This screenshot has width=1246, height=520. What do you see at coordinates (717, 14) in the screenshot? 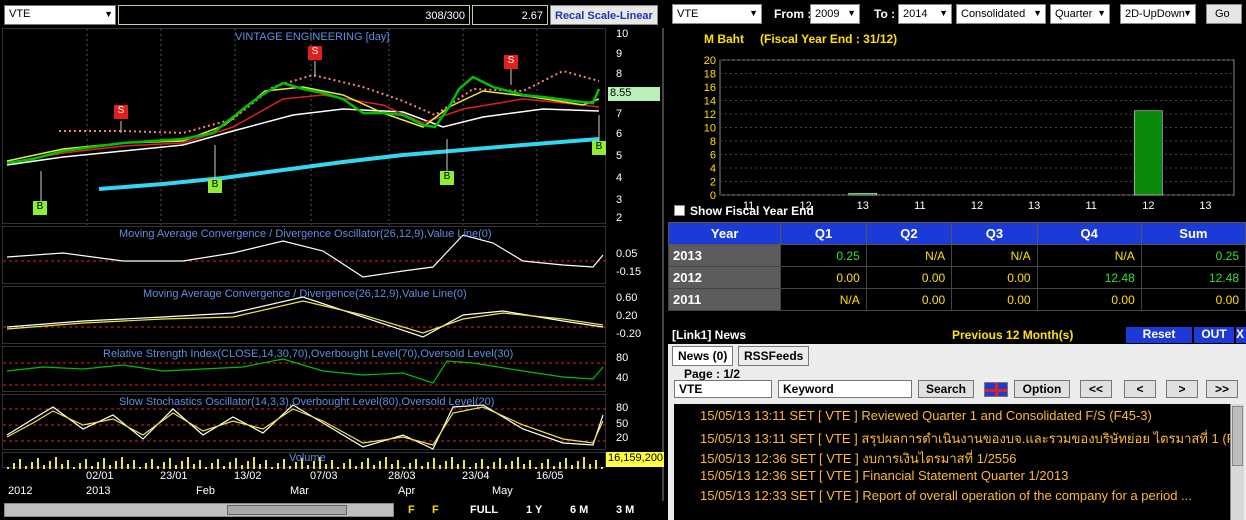
I see `fin-symbol-select: VTE ▼` at bounding box center [717, 14].